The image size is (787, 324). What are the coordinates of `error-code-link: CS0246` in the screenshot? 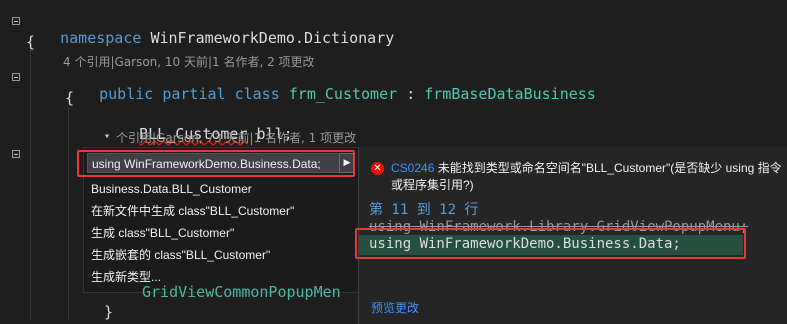 It's located at (412, 168).